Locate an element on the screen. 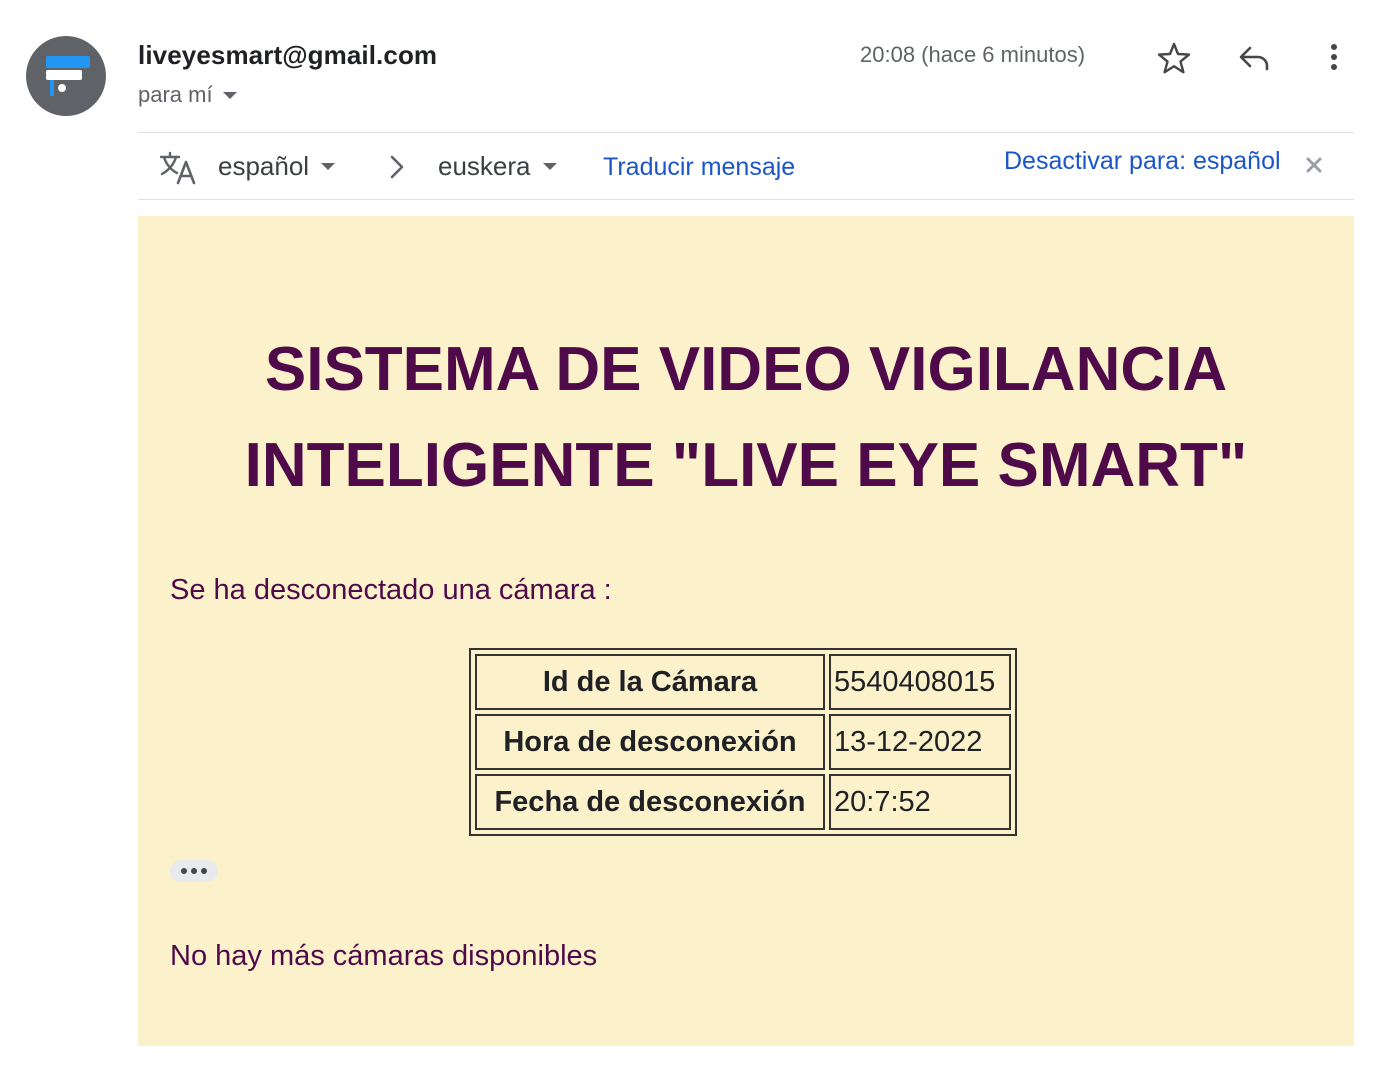  sender-email: liveyesmart@gmail.com is located at coordinates (287, 55).